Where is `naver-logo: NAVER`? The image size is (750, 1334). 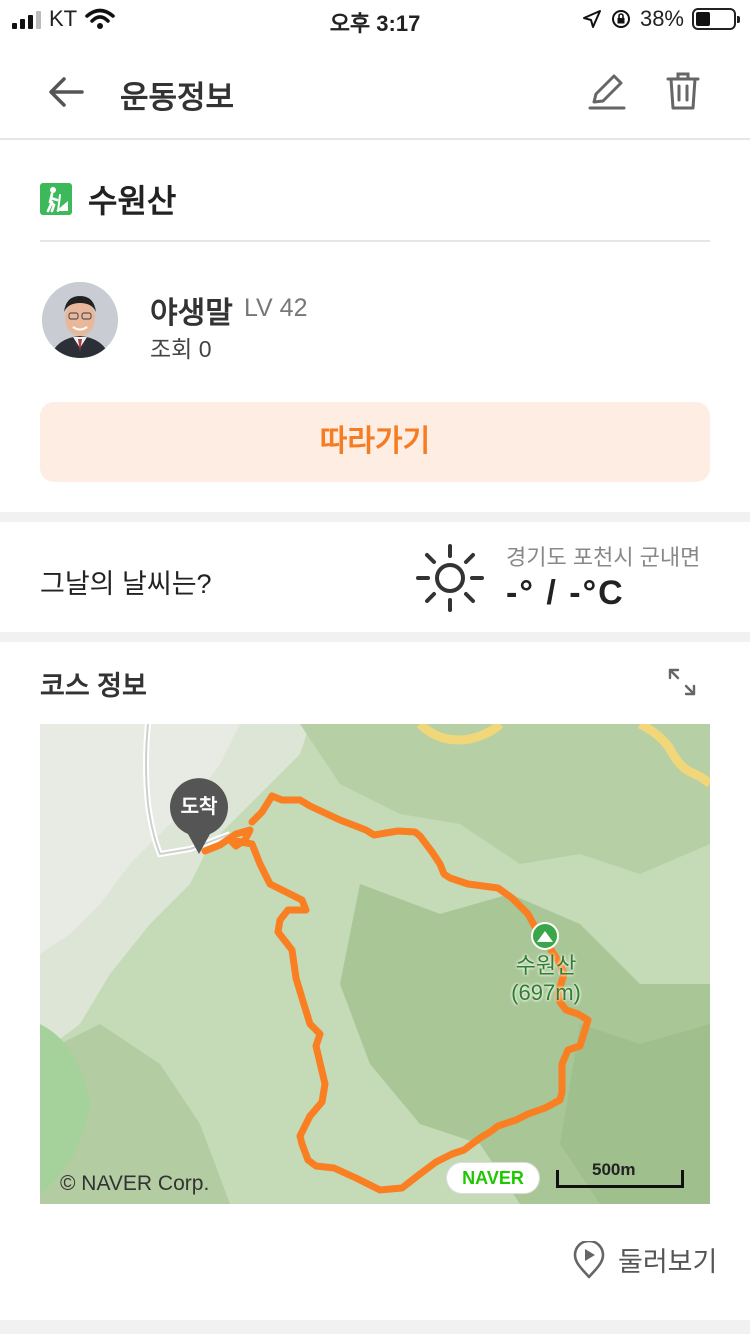
naver-logo: NAVER is located at coordinates (493, 1178).